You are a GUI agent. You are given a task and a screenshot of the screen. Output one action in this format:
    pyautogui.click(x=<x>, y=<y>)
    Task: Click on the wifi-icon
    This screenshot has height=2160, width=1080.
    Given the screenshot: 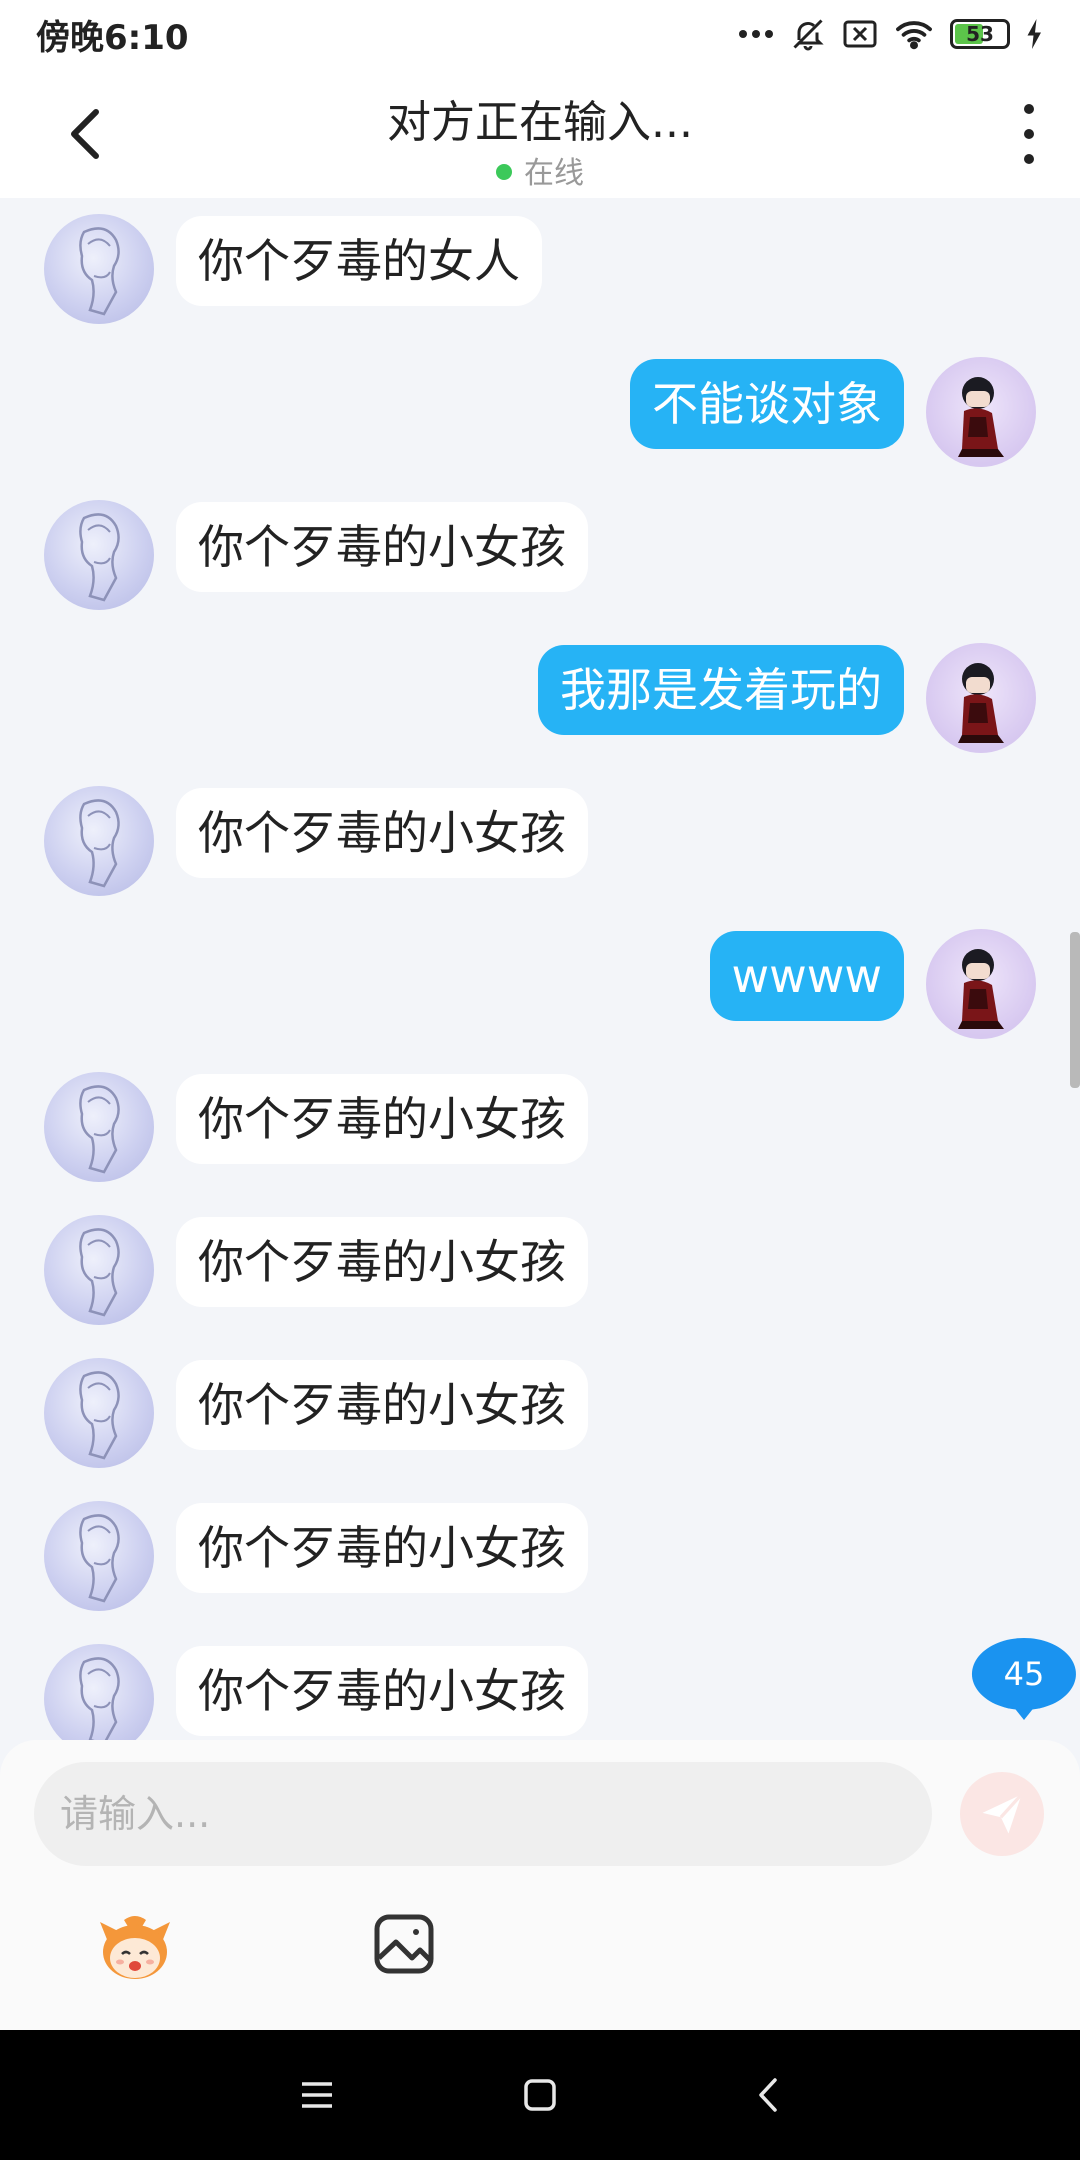 What is the action you would take?
    pyautogui.click(x=914, y=34)
    